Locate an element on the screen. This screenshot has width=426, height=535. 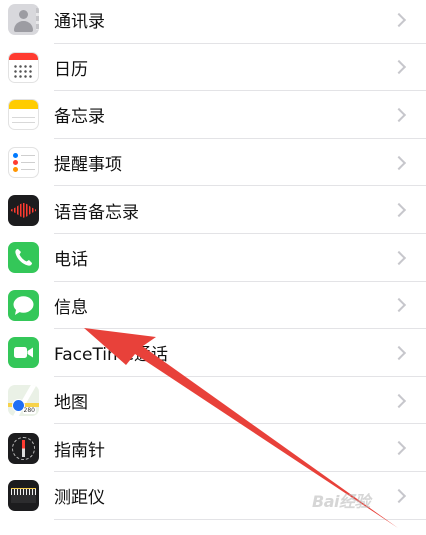
calendar-icon is located at coordinates (23, 67).